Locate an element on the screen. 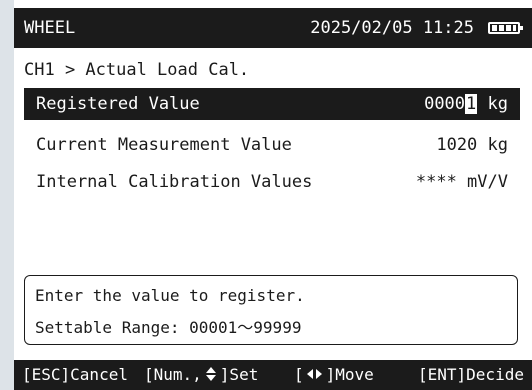 Image resolution: width=532 pixels, height=390 pixels. edit-cursor-digit: 1 is located at coordinates (471, 104).